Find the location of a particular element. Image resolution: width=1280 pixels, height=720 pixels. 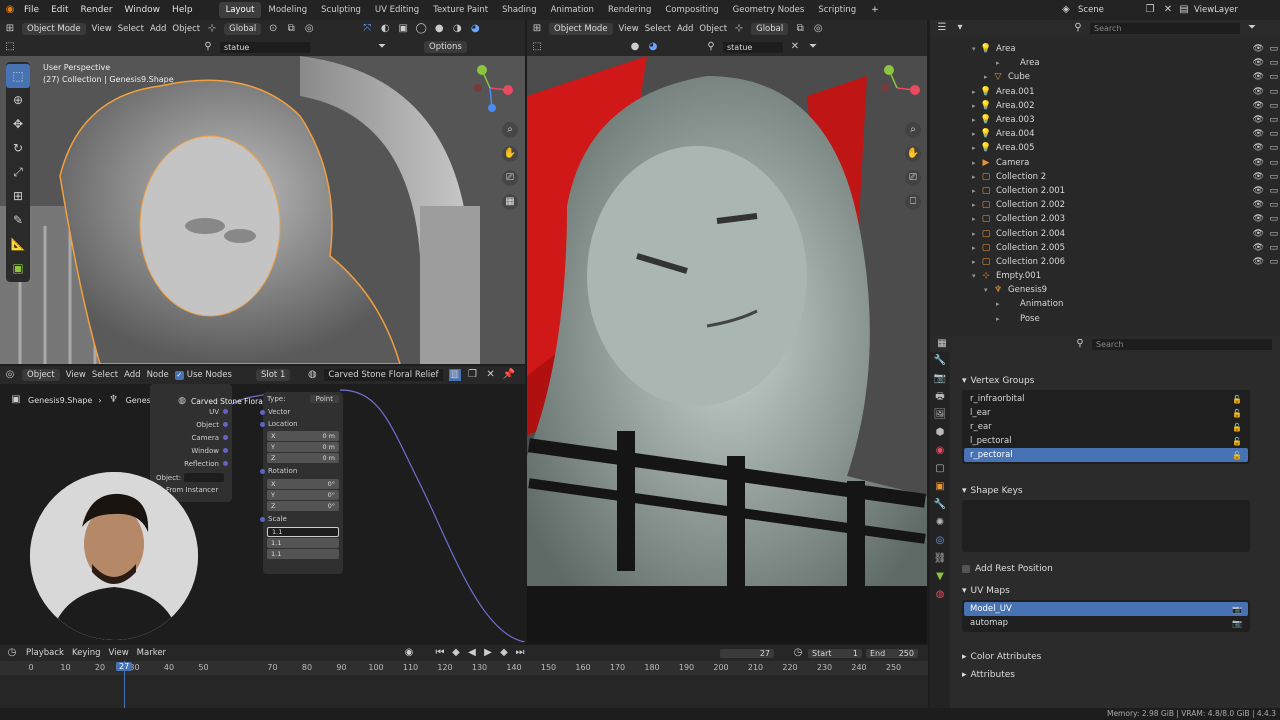

view-layer-tab-icon: 🖼 is located at coordinates (940, 415).